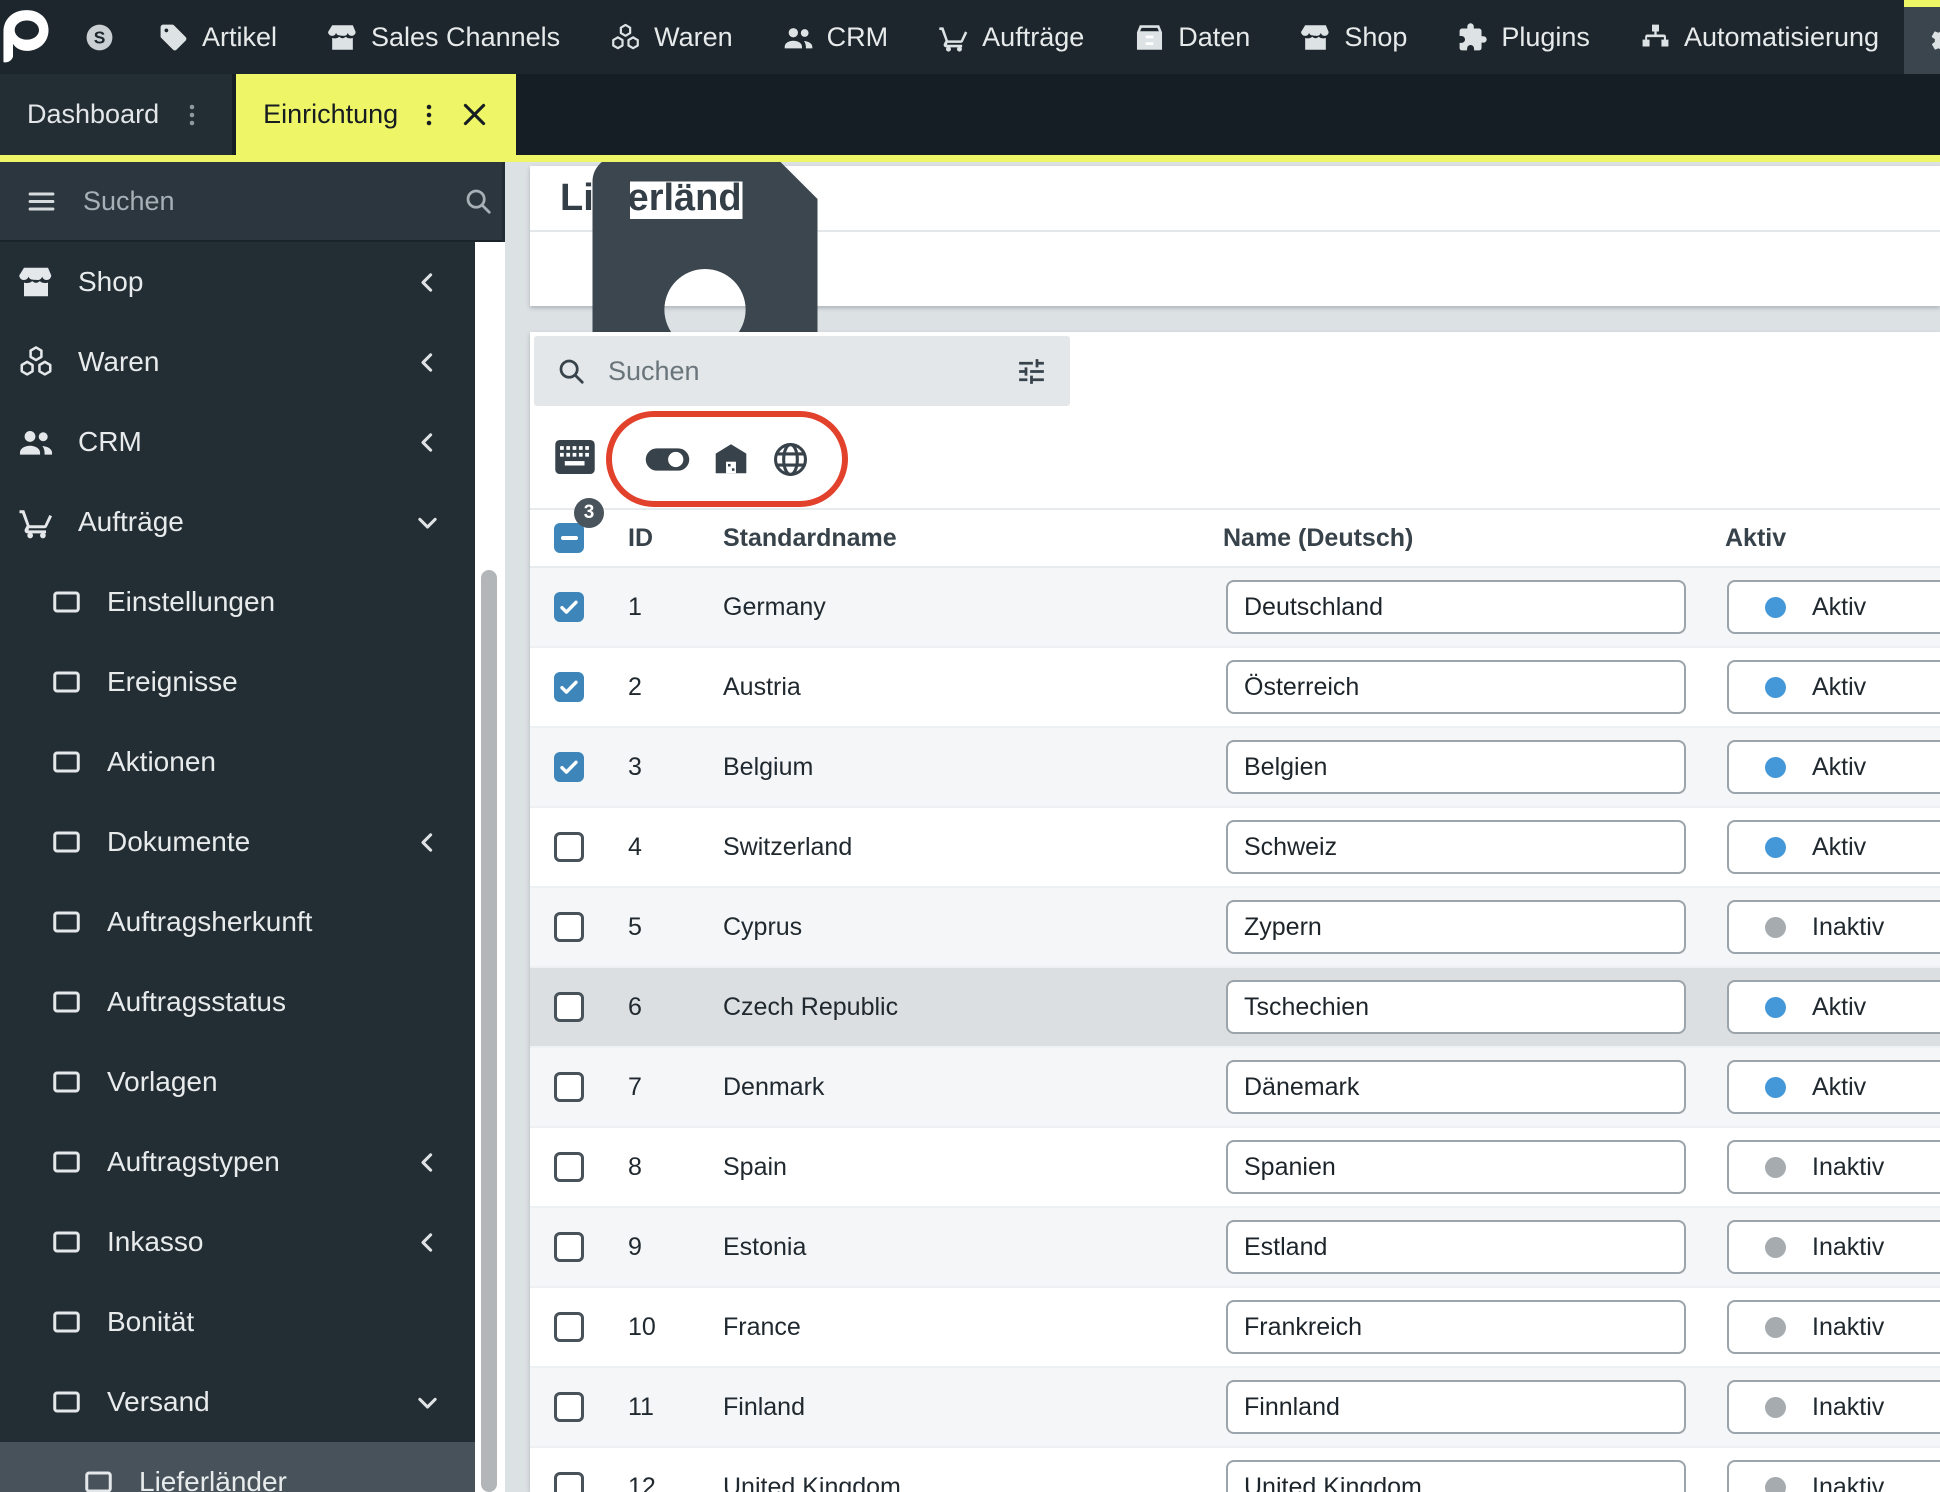 The image size is (1940, 1492). What do you see at coordinates (237, 762) in the screenshot?
I see `sidebar-item-aktionen: Aktionen` at bounding box center [237, 762].